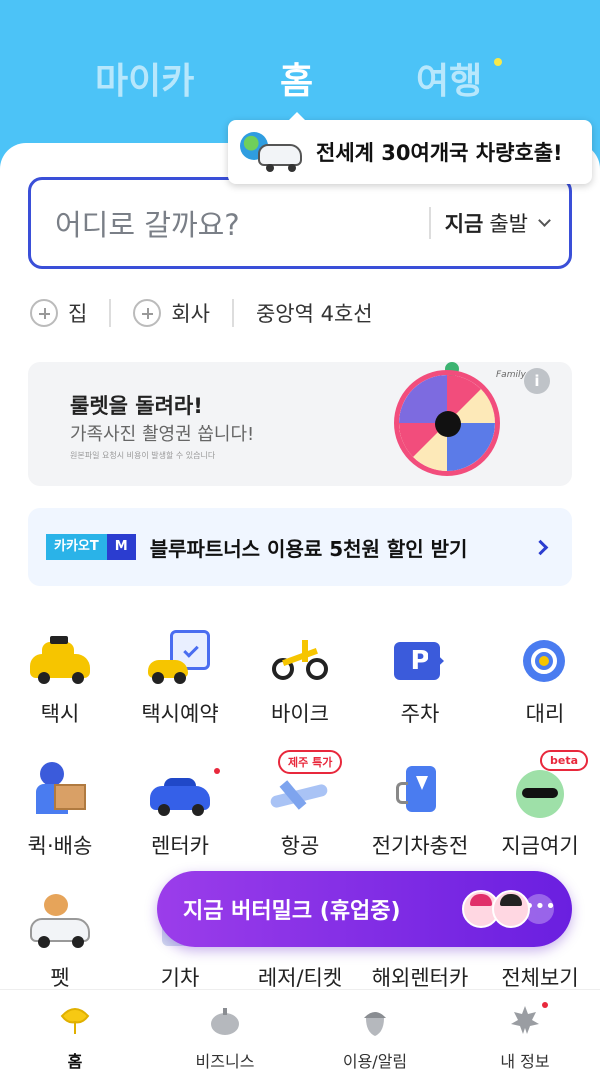 The image size is (600, 1079). Describe the element at coordinates (540, 791) in the screenshot. I see `character-sunglasses-icon` at that location.